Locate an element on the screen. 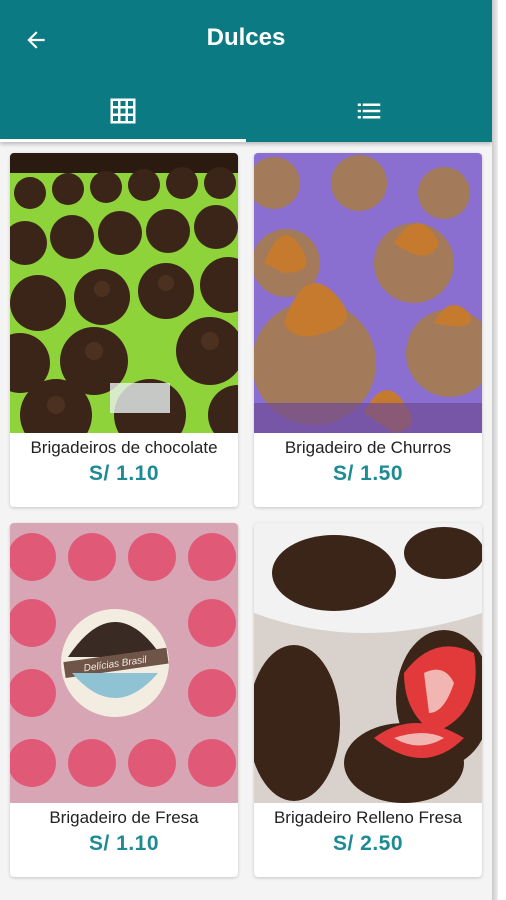  product-photo-strawberry-brigadeiros: Delícias Brasil is located at coordinates (124, 663).